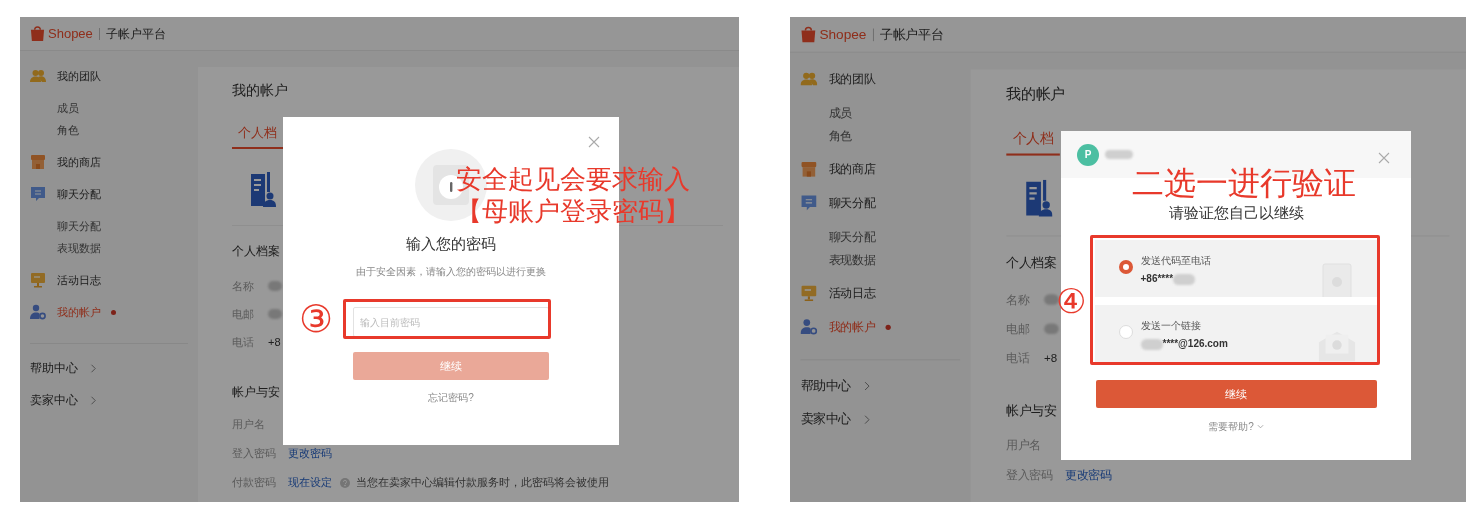 The height and width of the screenshot is (523, 1483). Describe the element at coordinates (1244, 183) in the screenshot. I see `annotation-text: 二选一进行验证` at that location.